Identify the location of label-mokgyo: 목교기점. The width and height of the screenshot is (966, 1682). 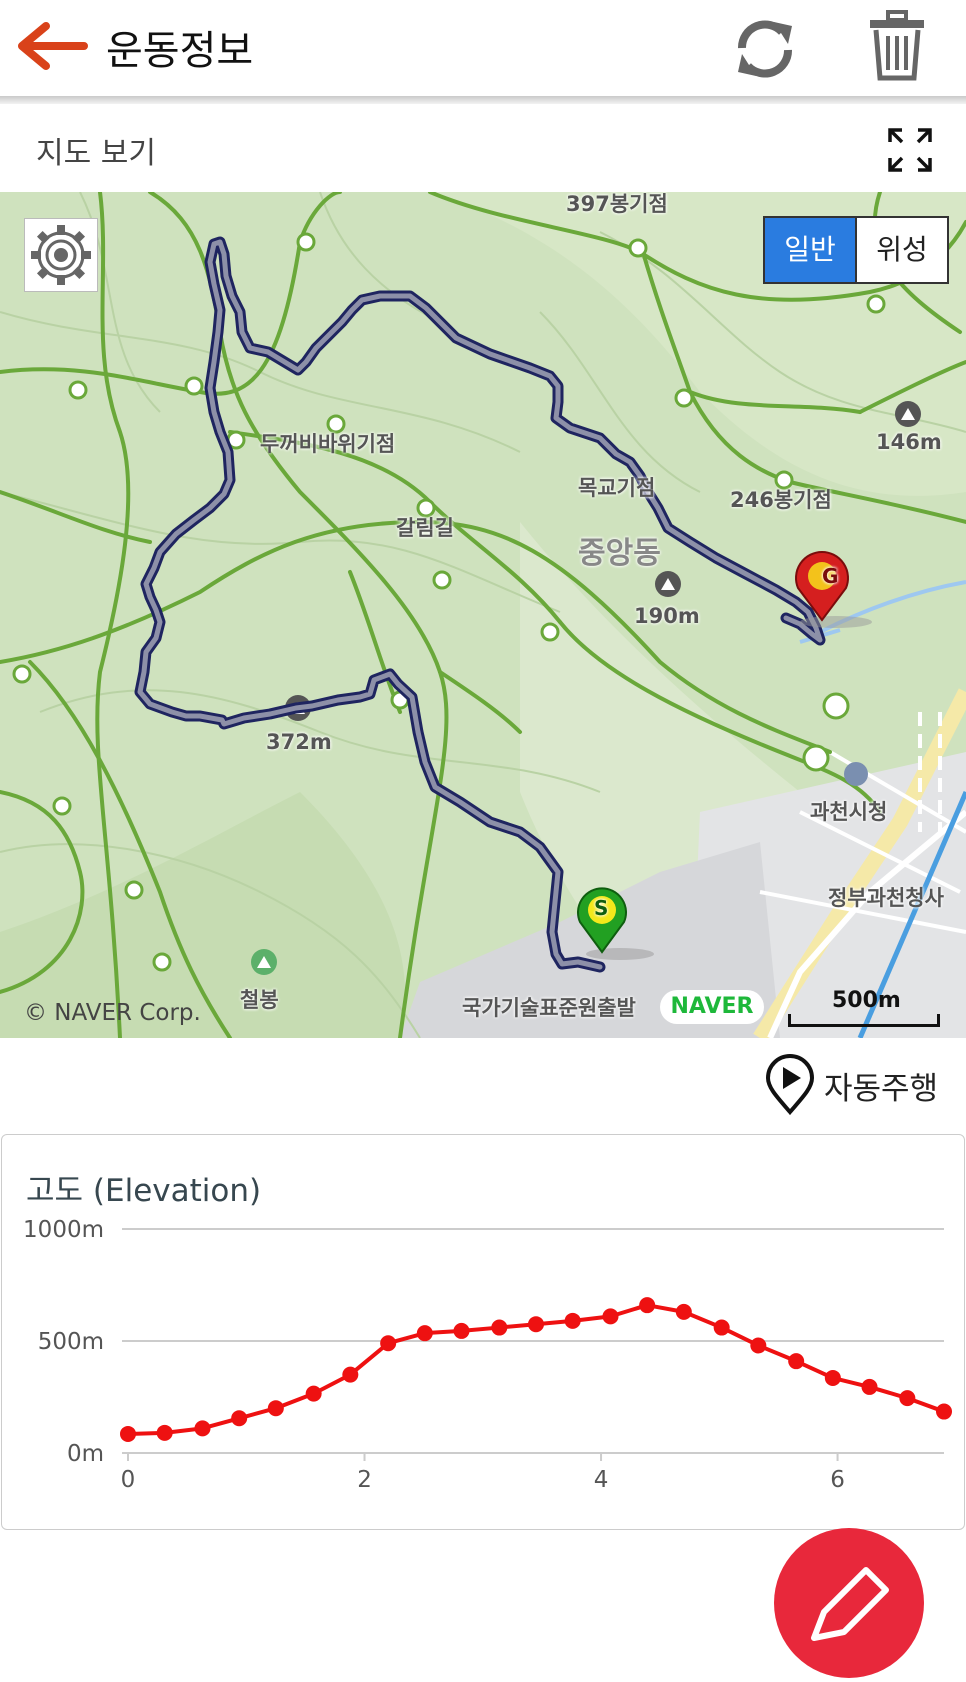
(617, 488).